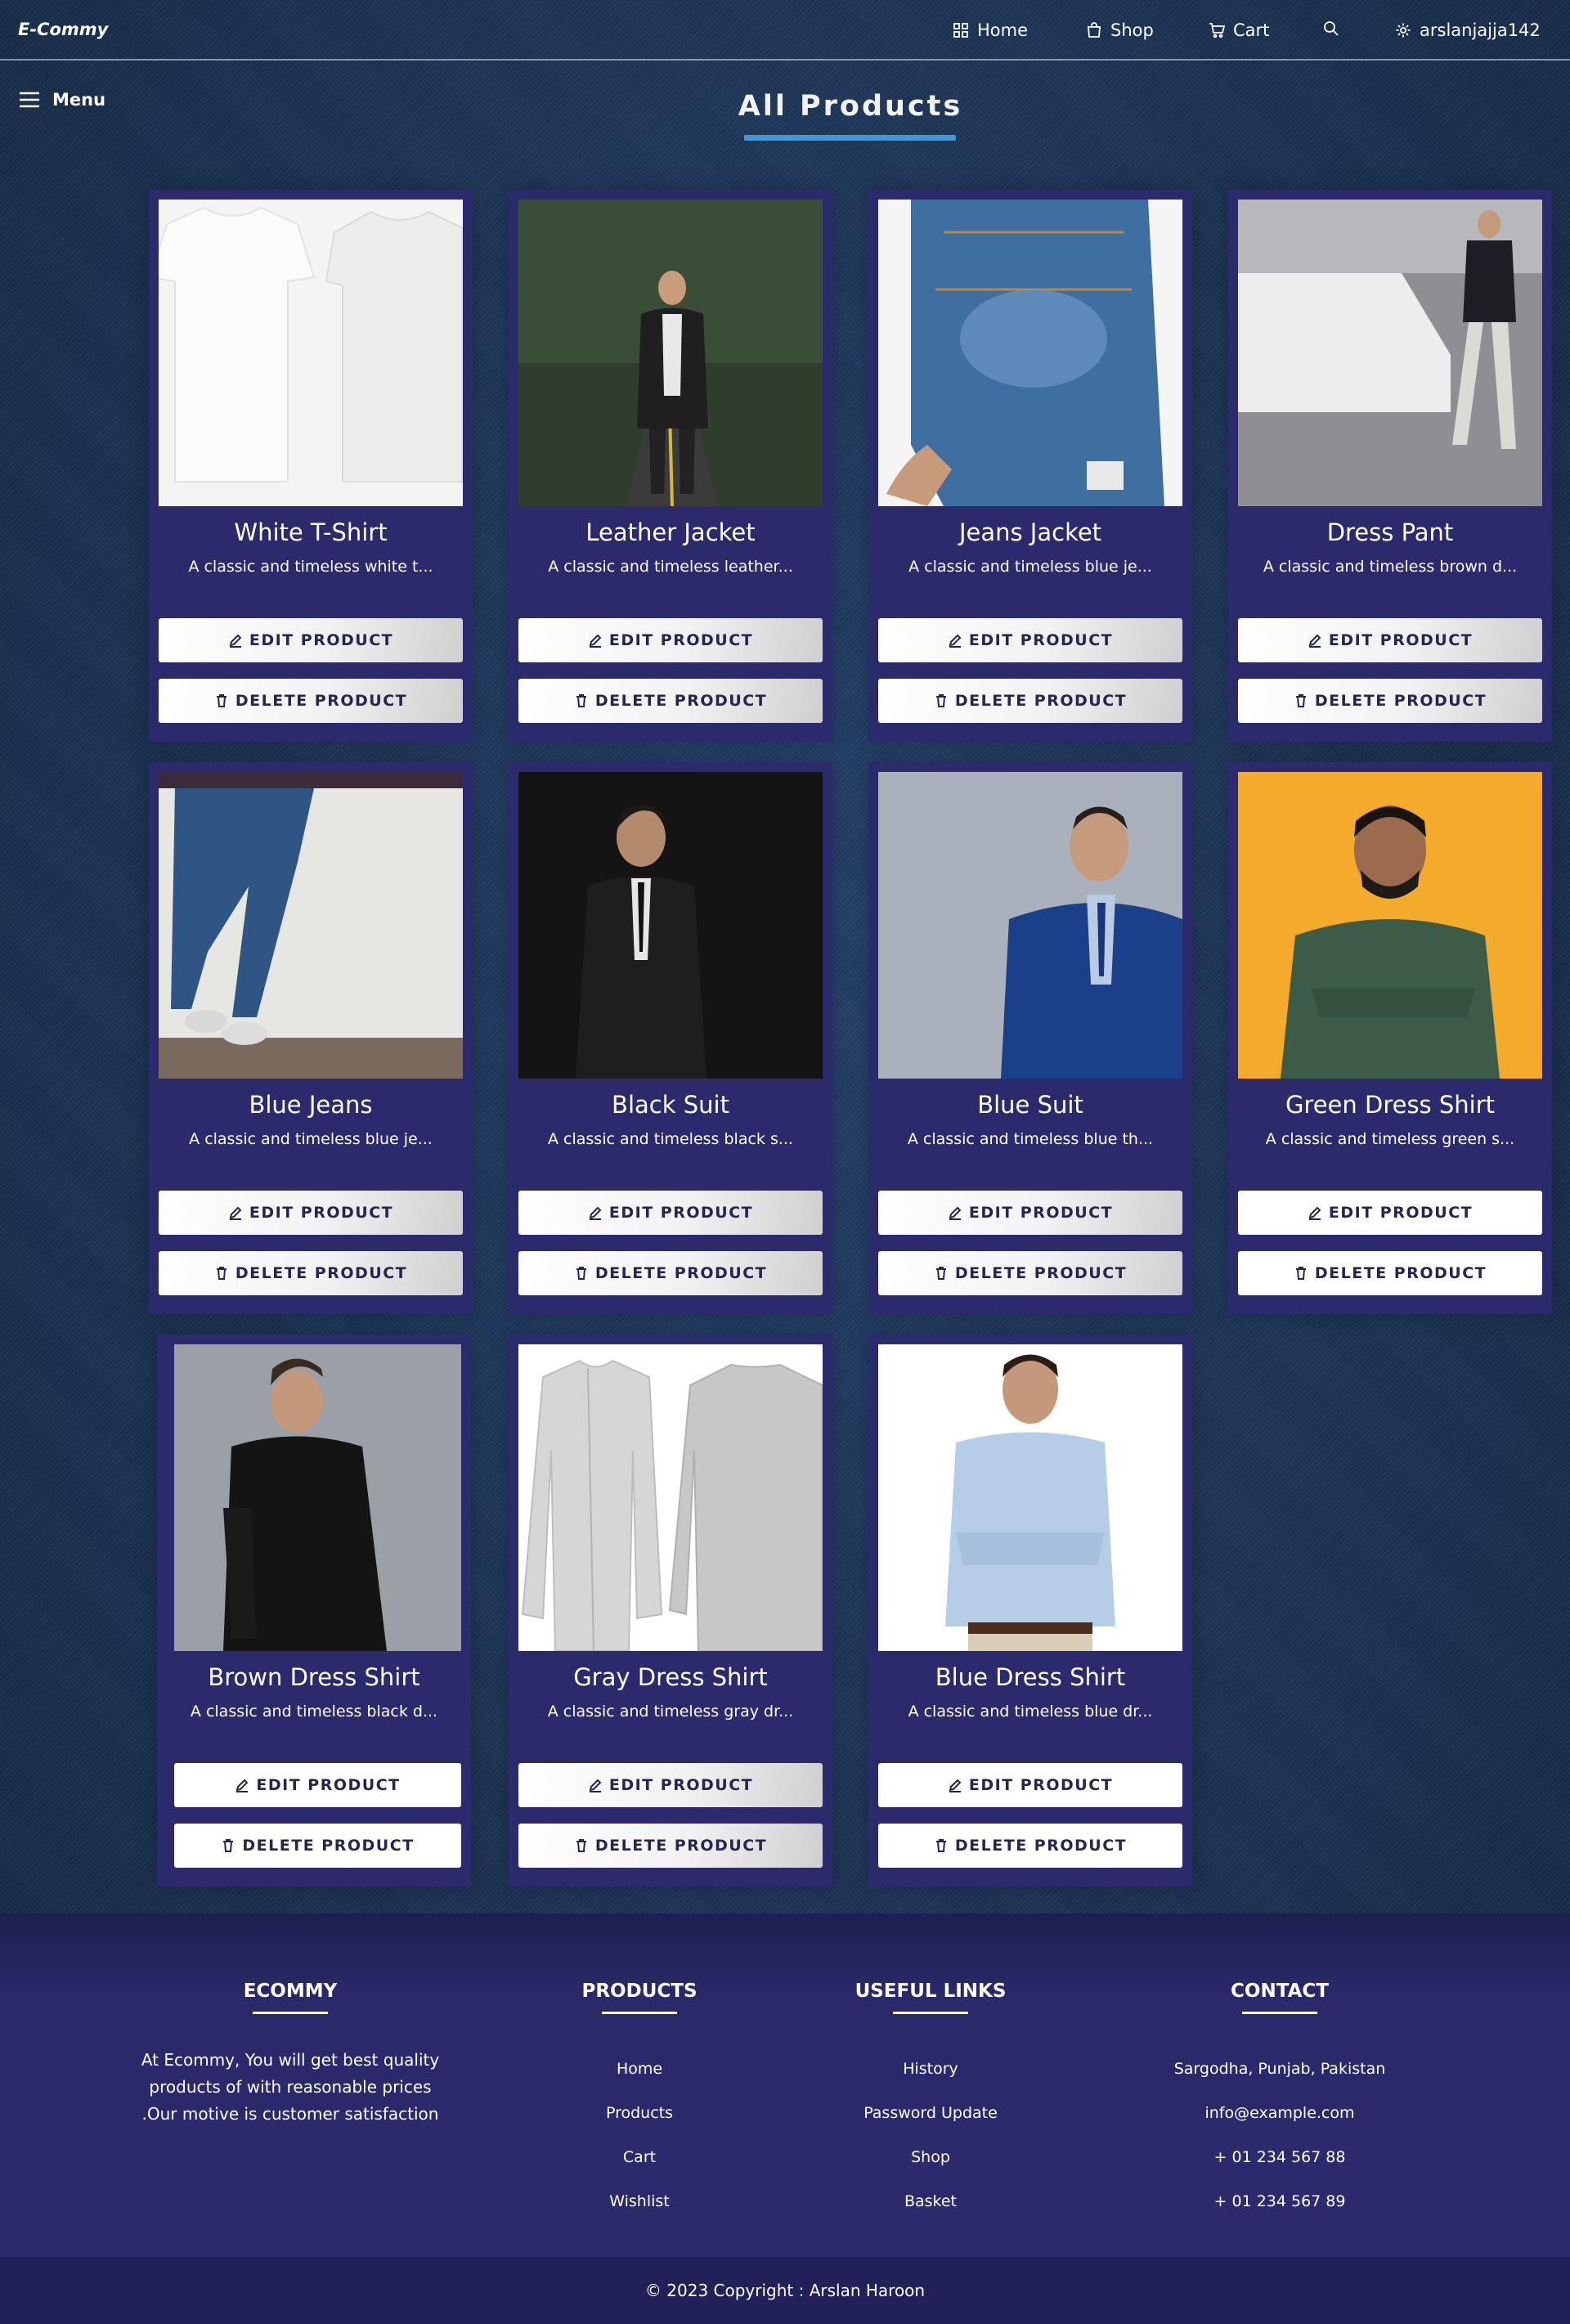  I want to click on nav-cart-link: Cart, so click(1239, 30).